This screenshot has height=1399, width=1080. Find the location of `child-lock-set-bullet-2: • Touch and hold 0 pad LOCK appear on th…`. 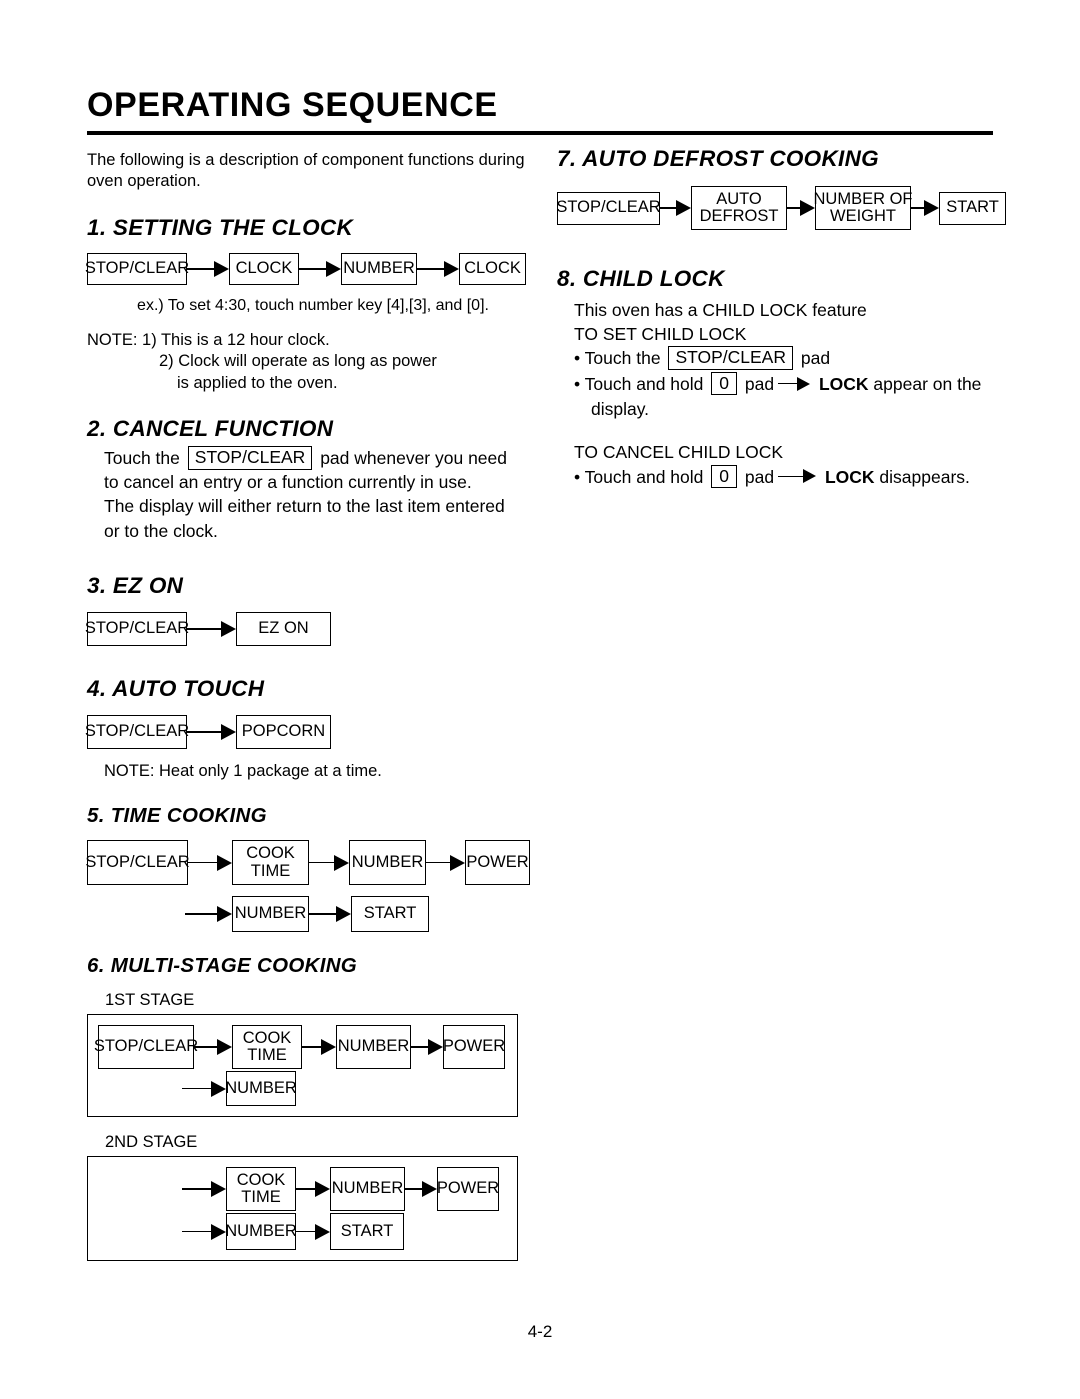

child-lock-set-bullet-2: • Touch and hold 0 pad LOCK appear on th… is located at coordinates (777, 384).